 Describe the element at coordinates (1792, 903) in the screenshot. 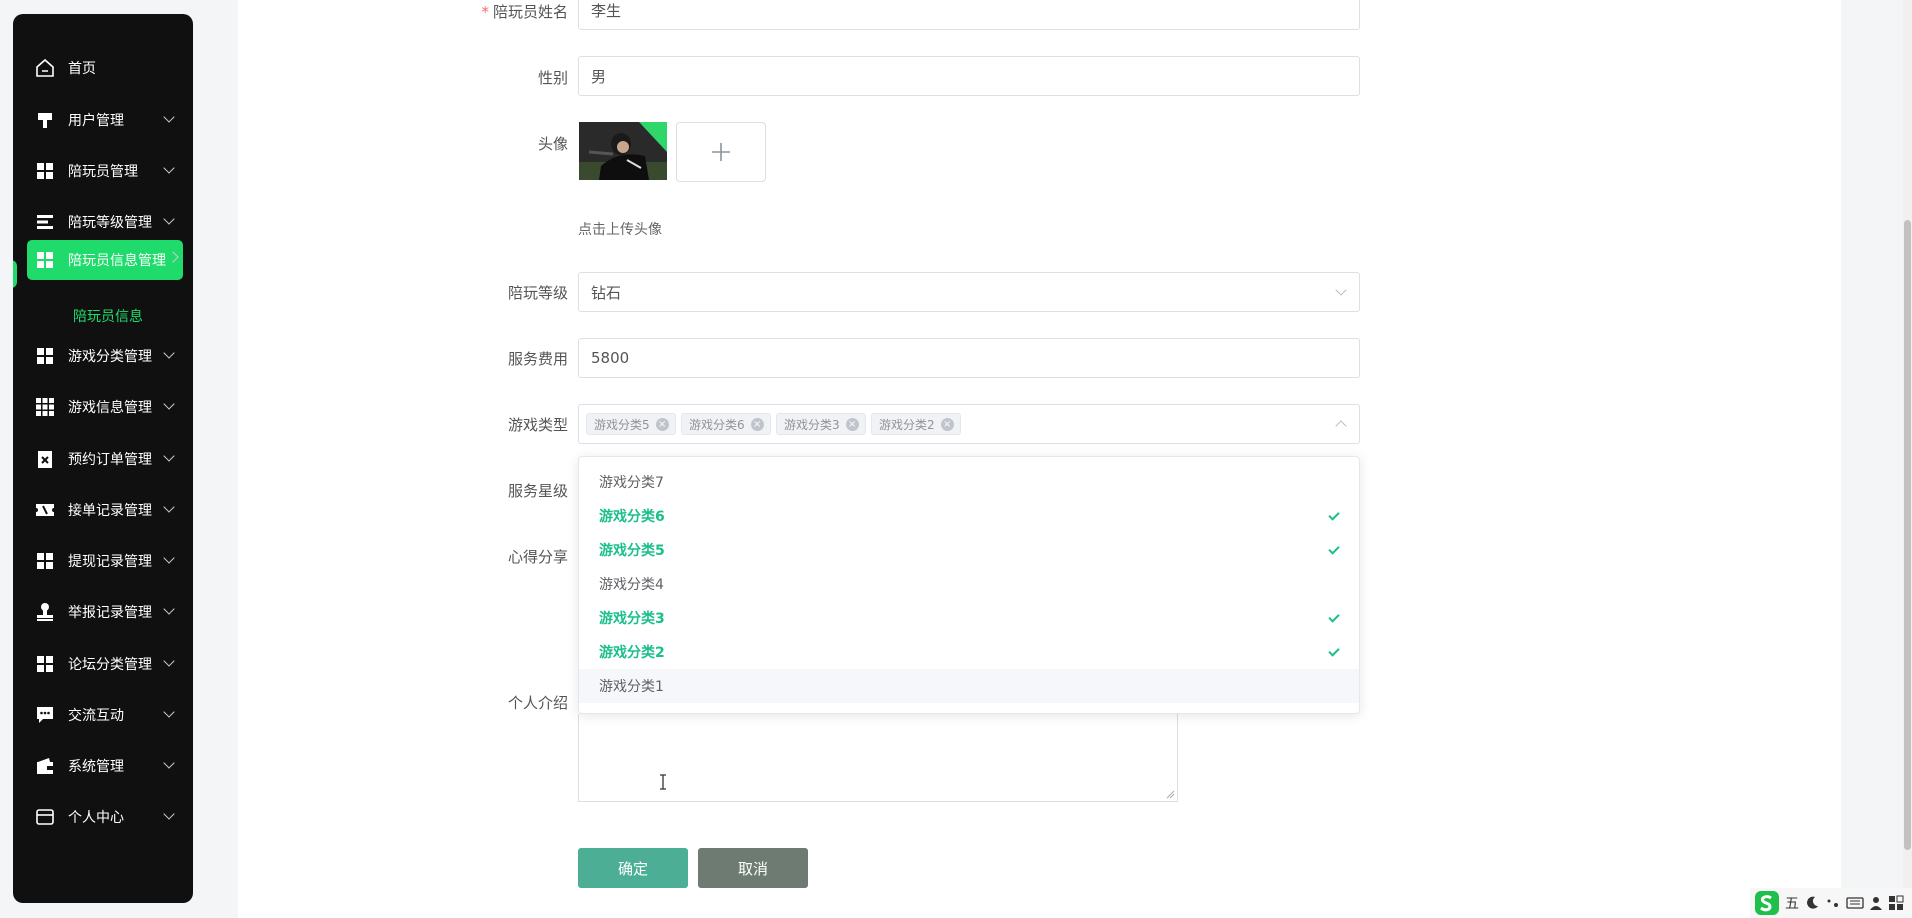

I see `ime-mode-label: 五` at that location.